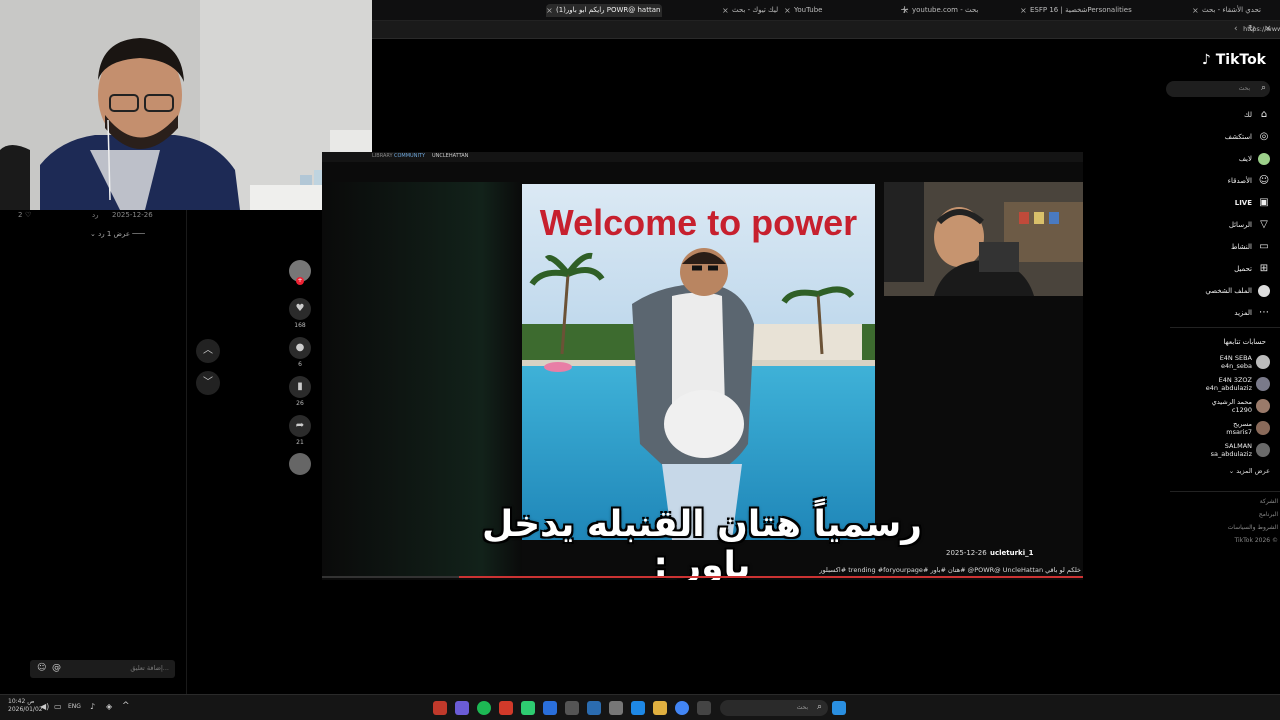  I want to click on nav-friends: ☺ الأصدقاء, so click(1249, 181).